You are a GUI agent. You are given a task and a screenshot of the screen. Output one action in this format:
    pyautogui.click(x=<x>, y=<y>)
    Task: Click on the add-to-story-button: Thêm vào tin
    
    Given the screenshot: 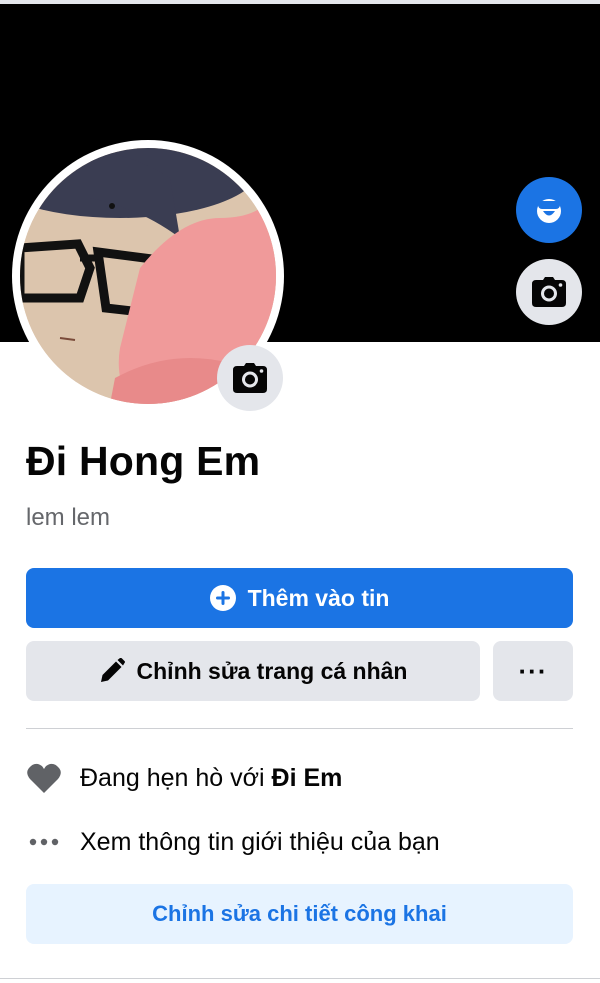 What is the action you would take?
    pyautogui.click(x=299, y=598)
    